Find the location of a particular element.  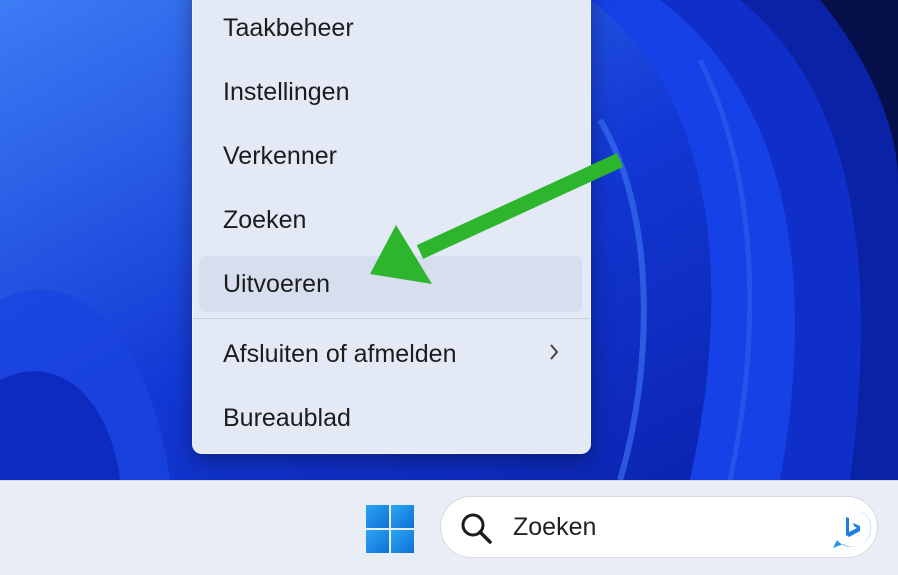

menu-item-instellingen: Instellingen is located at coordinates (390, 92).